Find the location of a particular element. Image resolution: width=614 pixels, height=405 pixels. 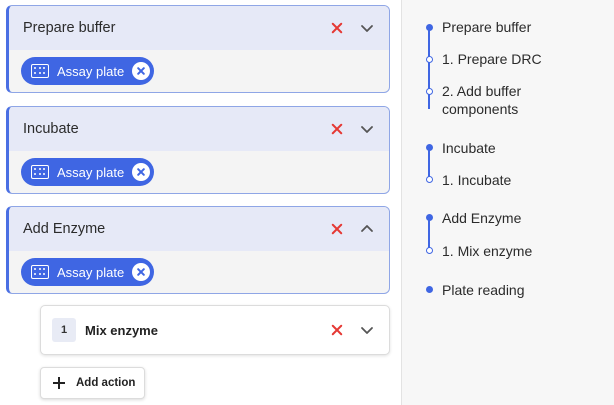

section-card-add-enzyme: Add Enzyme Assay plate is located at coordinates (198, 250).